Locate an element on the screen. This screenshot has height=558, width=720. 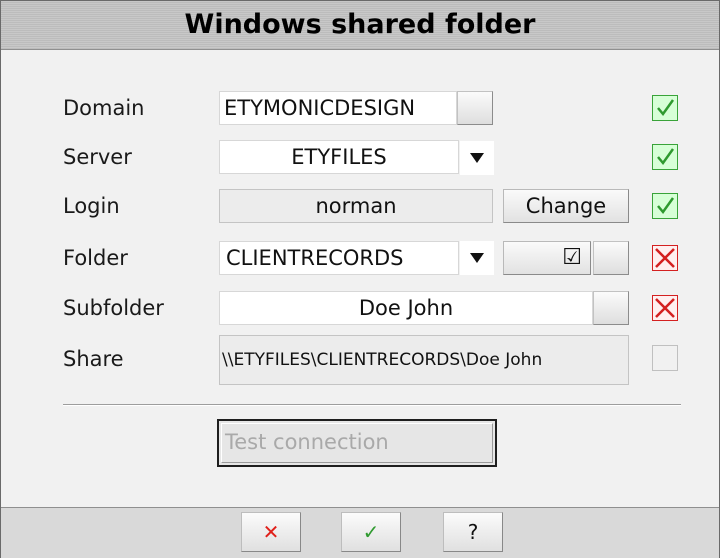
share-path-field: \\ETYFILES\CLIENTRECORDS\Doe John is located at coordinates (424, 360).